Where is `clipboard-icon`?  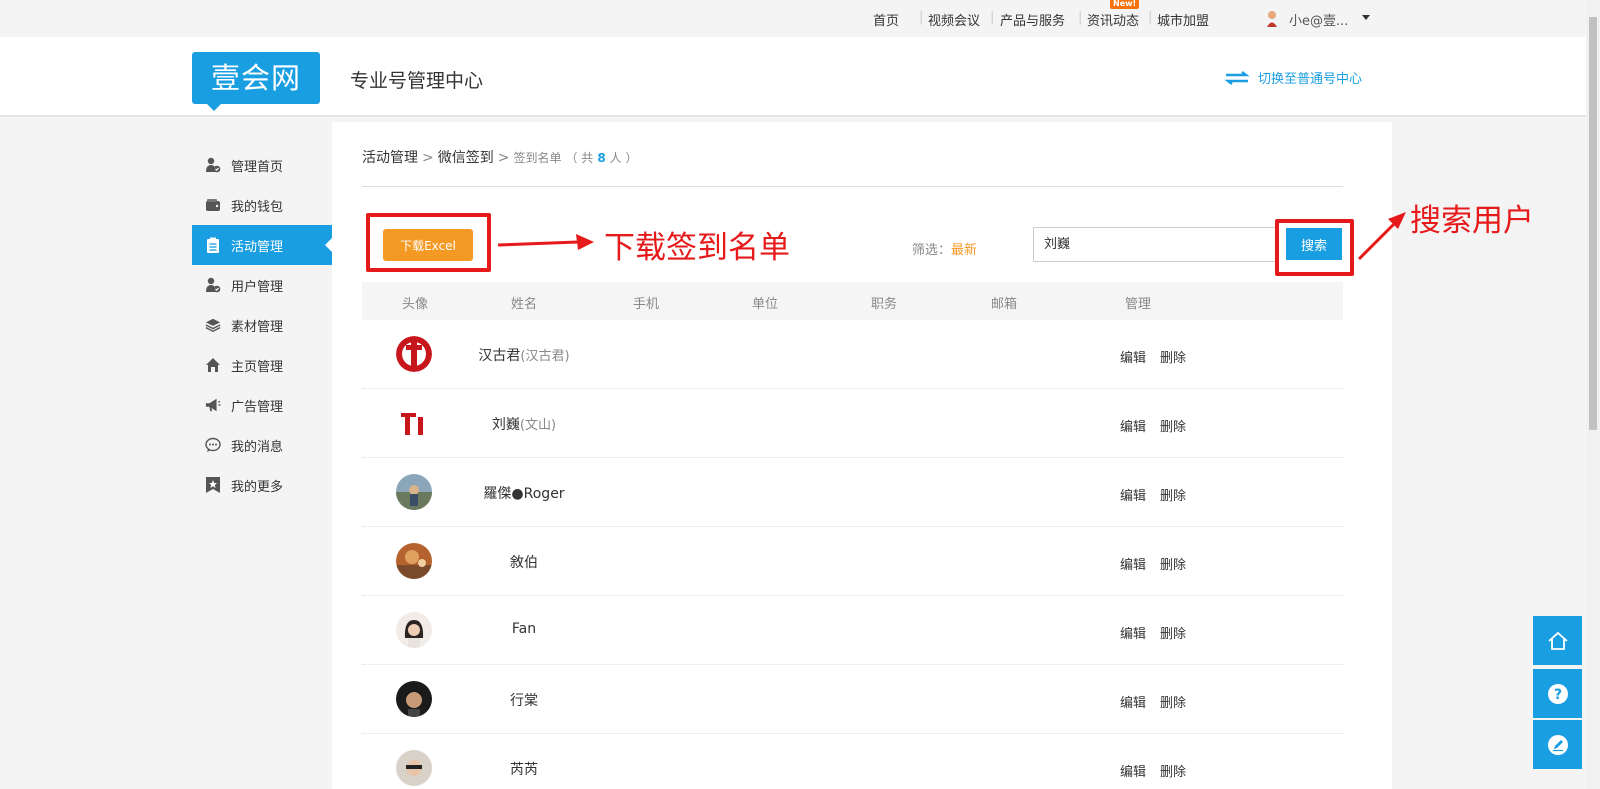
clipboard-icon is located at coordinates (213, 245).